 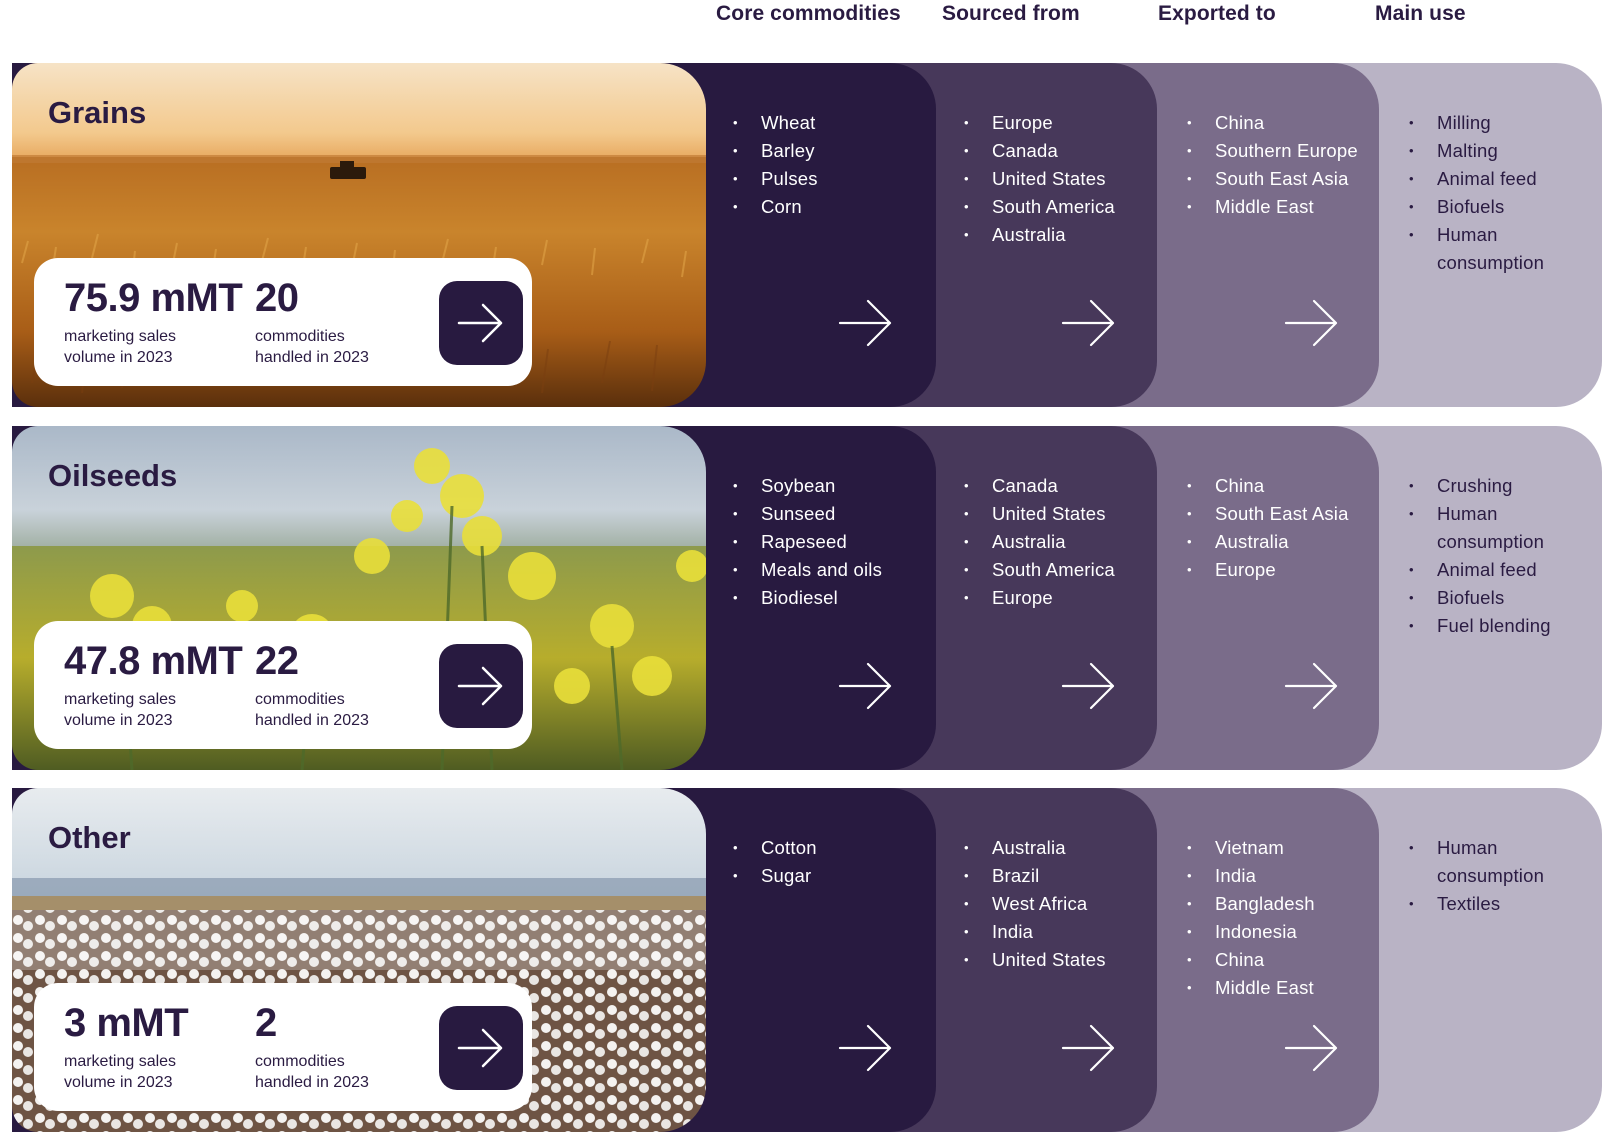 I want to click on list-item: Soybean, so click(x=833, y=486).